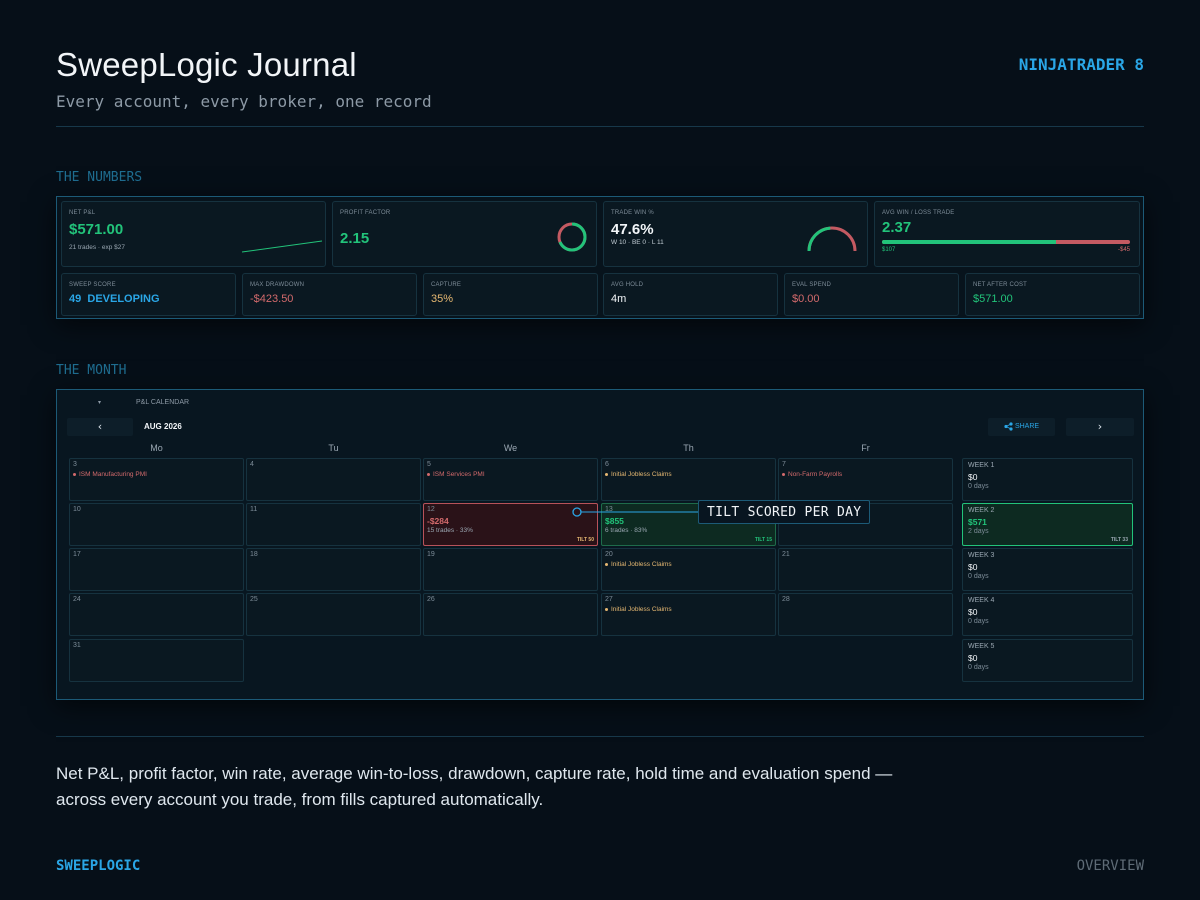  Describe the element at coordinates (627, 285) in the screenshot. I see `avg-hold-label: AVG HOLD` at that location.